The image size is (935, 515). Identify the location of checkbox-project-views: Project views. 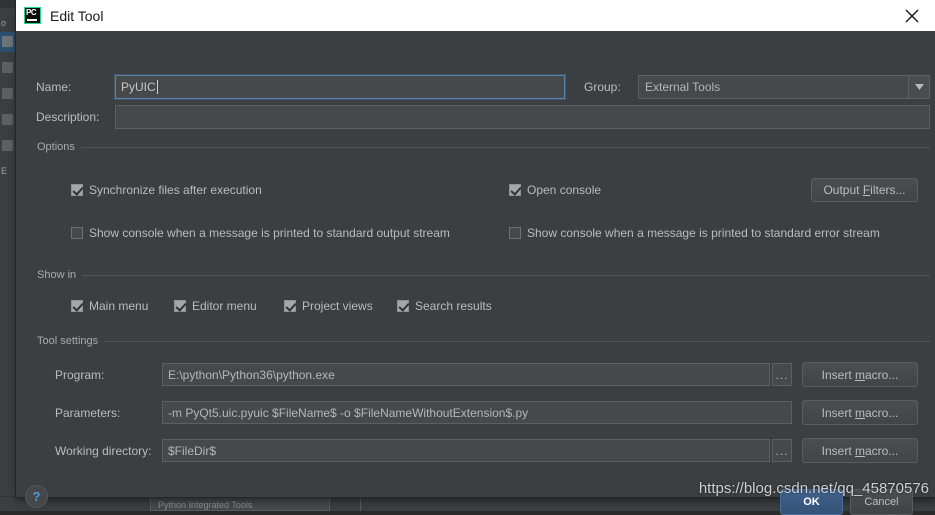
(328, 306).